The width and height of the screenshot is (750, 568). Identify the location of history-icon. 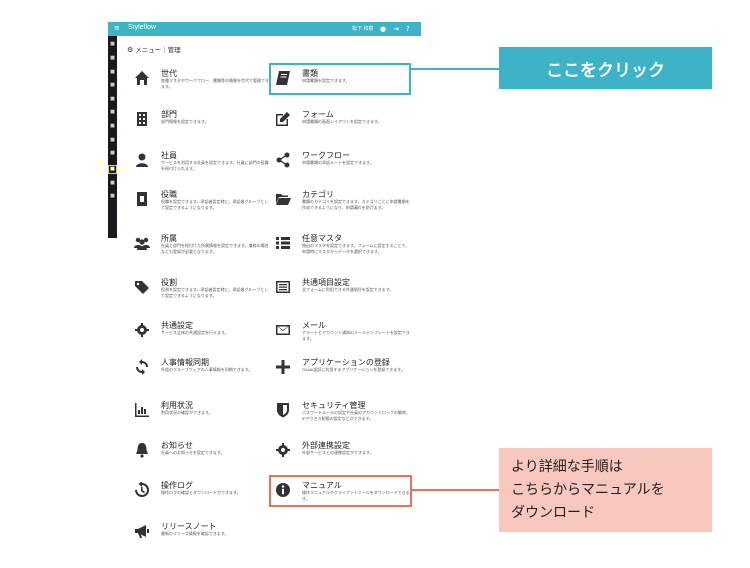
(142, 490).